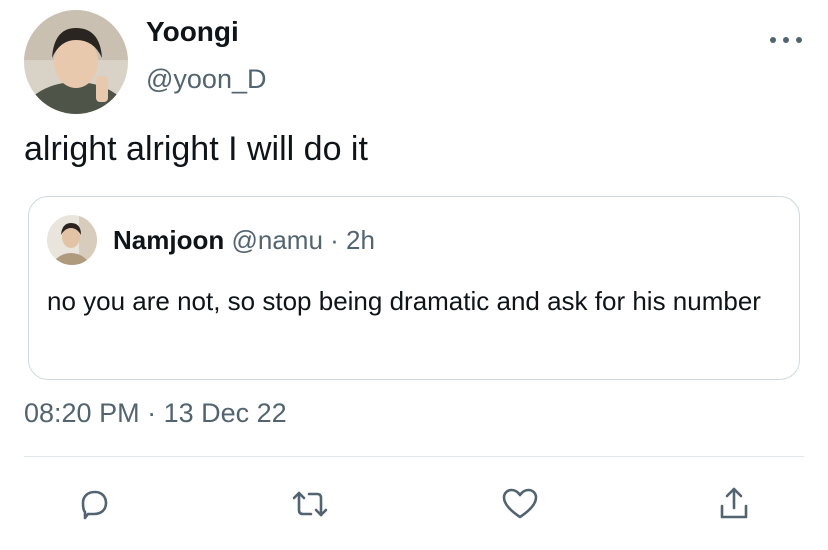  What do you see at coordinates (414, 456) in the screenshot?
I see `divider` at bounding box center [414, 456].